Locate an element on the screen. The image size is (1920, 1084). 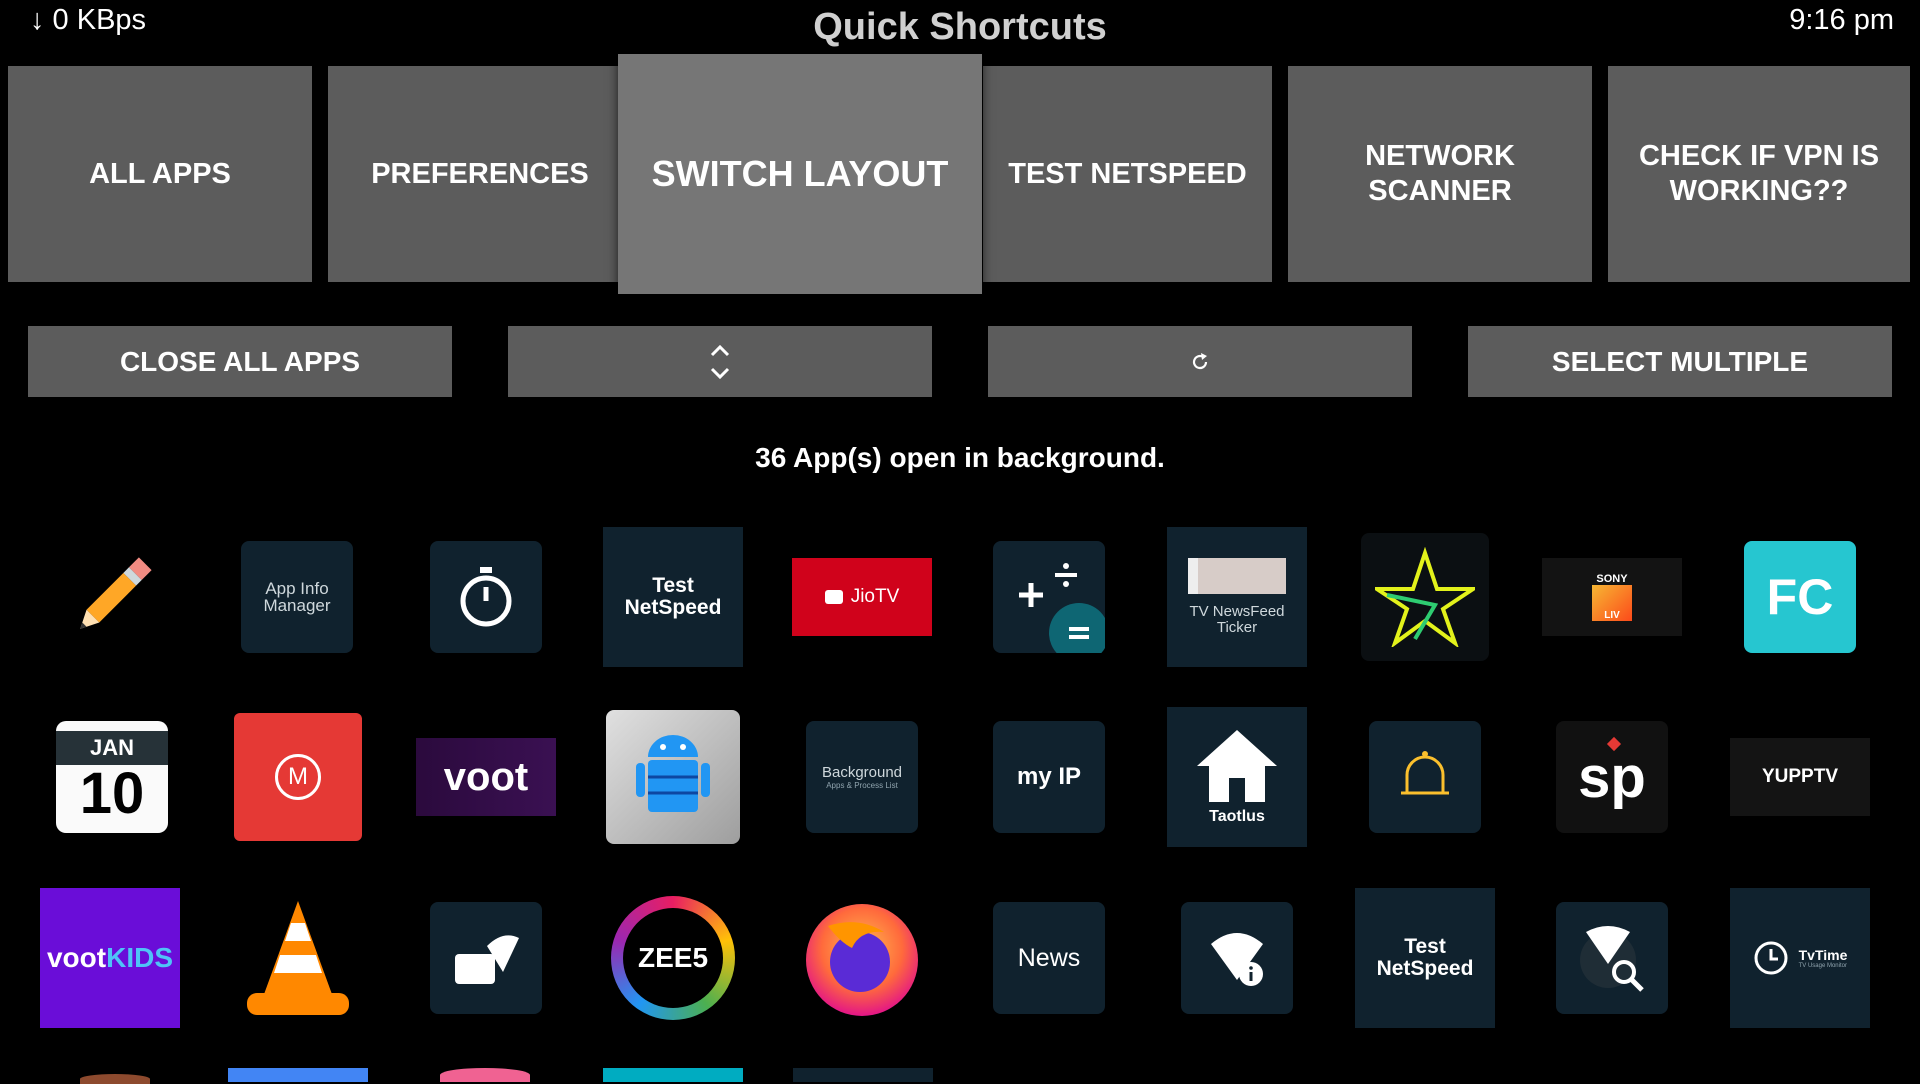
voot-icon: voot is located at coordinates (486, 777).